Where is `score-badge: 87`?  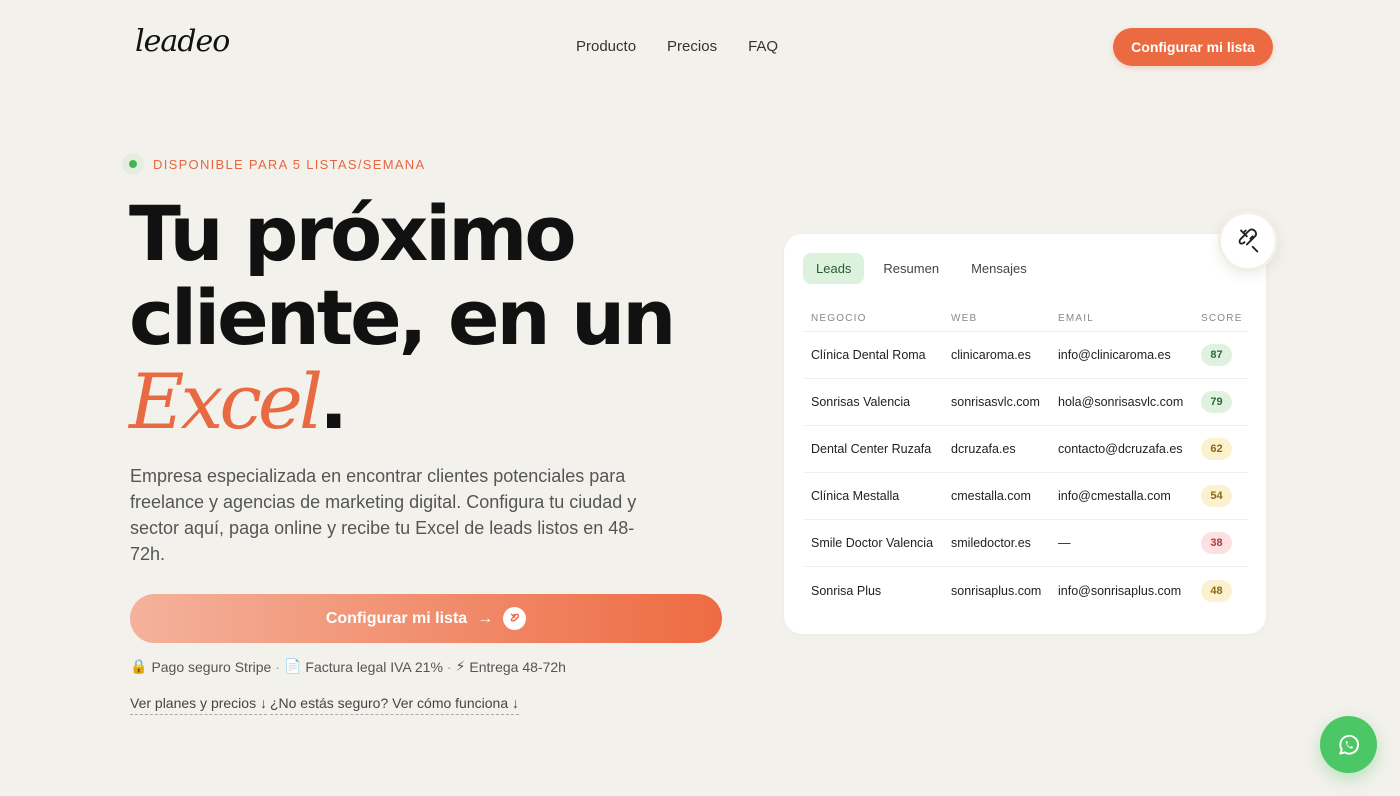
score-badge: 87 is located at coordinates (1216, 355).